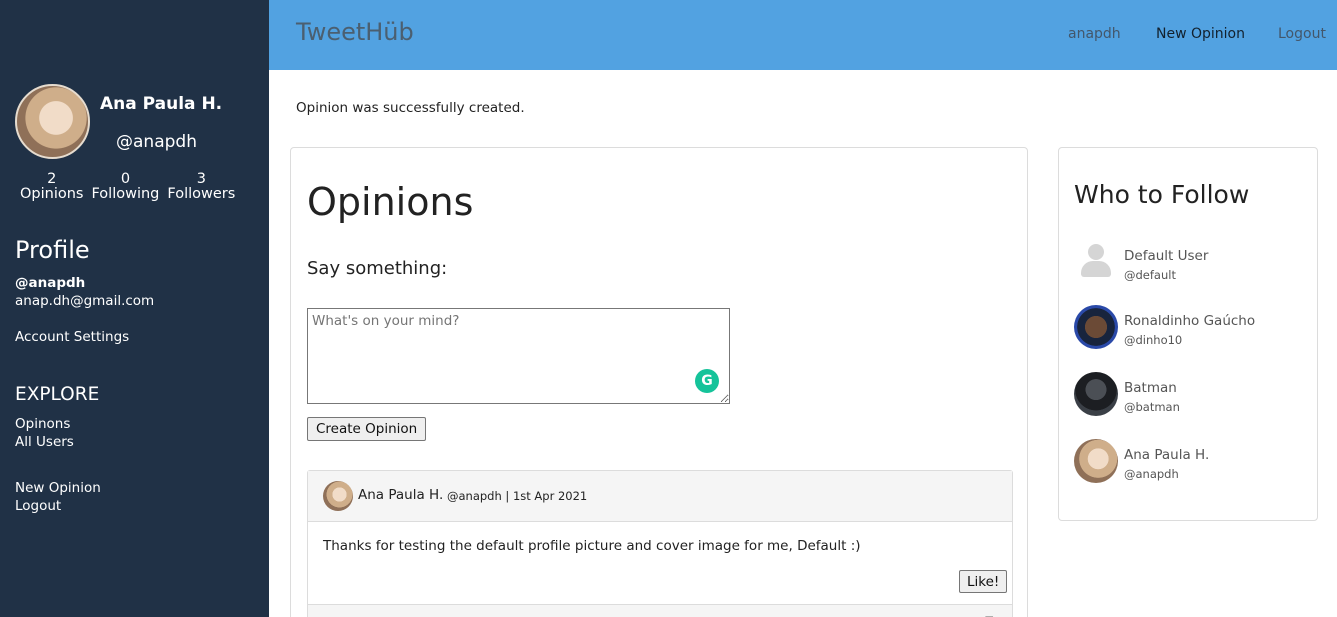  What do you see at coordinates (1153, 340) in the screenshot?
I see `follow-handle: @dinho10` at bounding box center [1153, 340].